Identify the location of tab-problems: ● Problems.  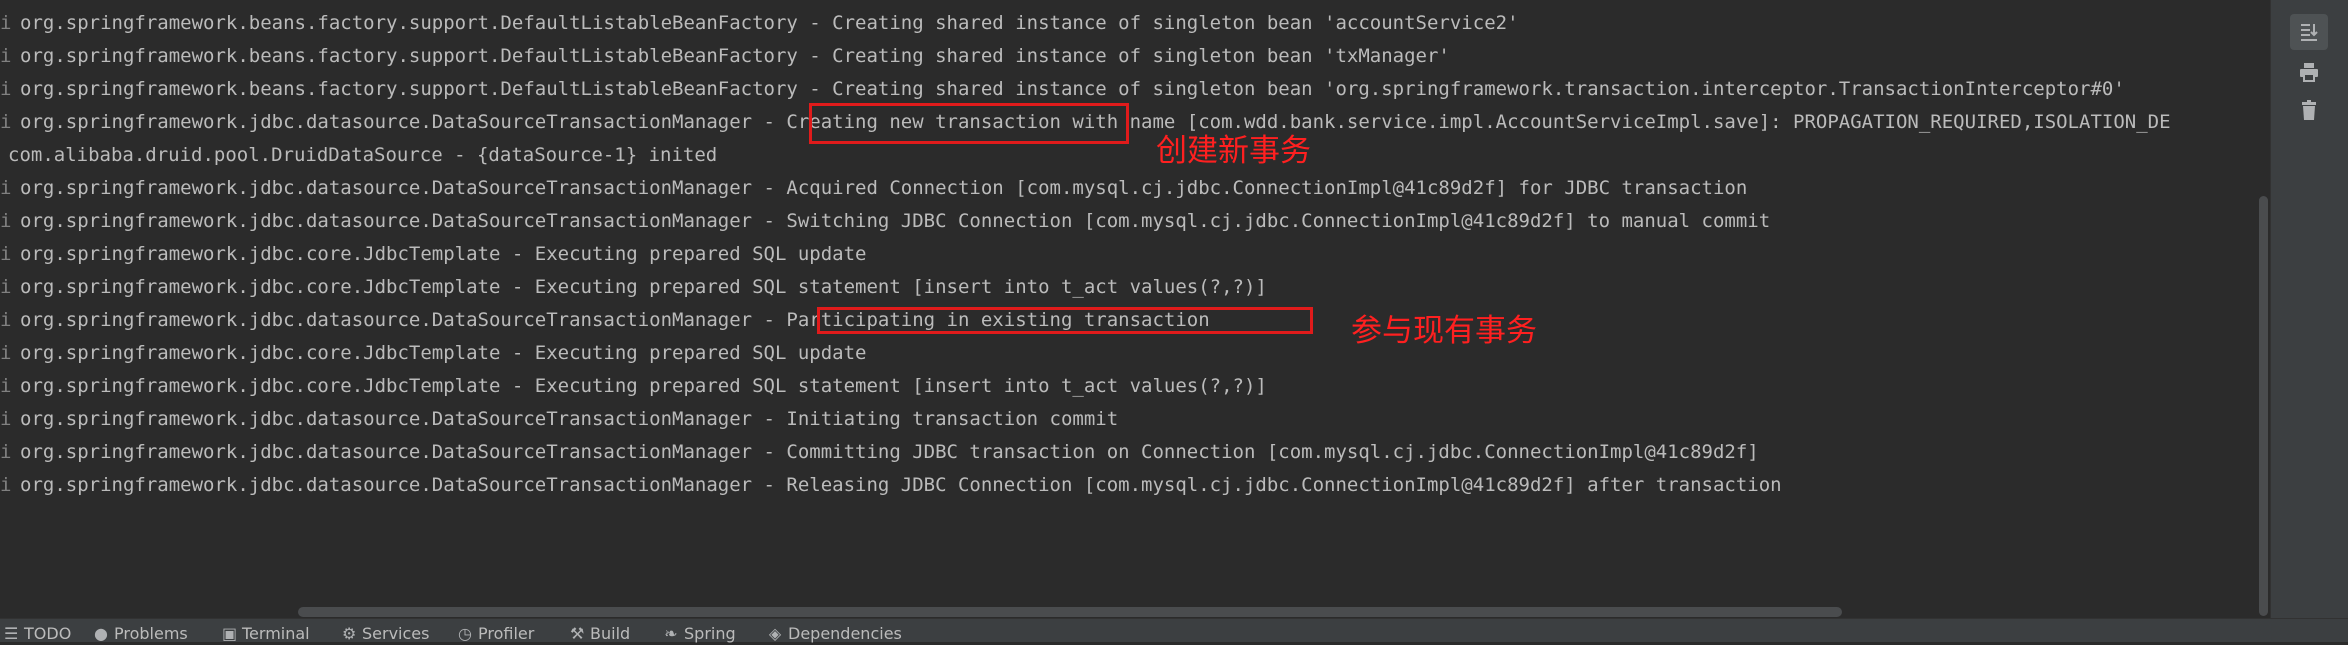
(141, 634).